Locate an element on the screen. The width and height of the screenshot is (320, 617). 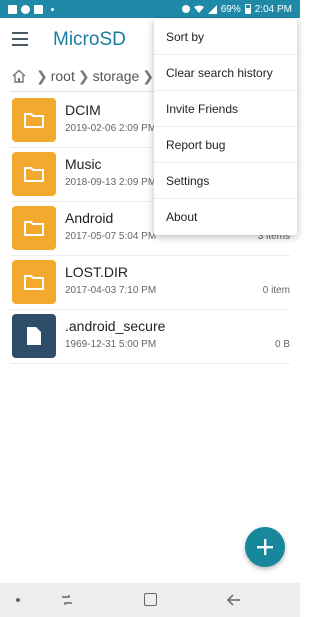
menu-item-about: About is located at coordinates (225, 217).